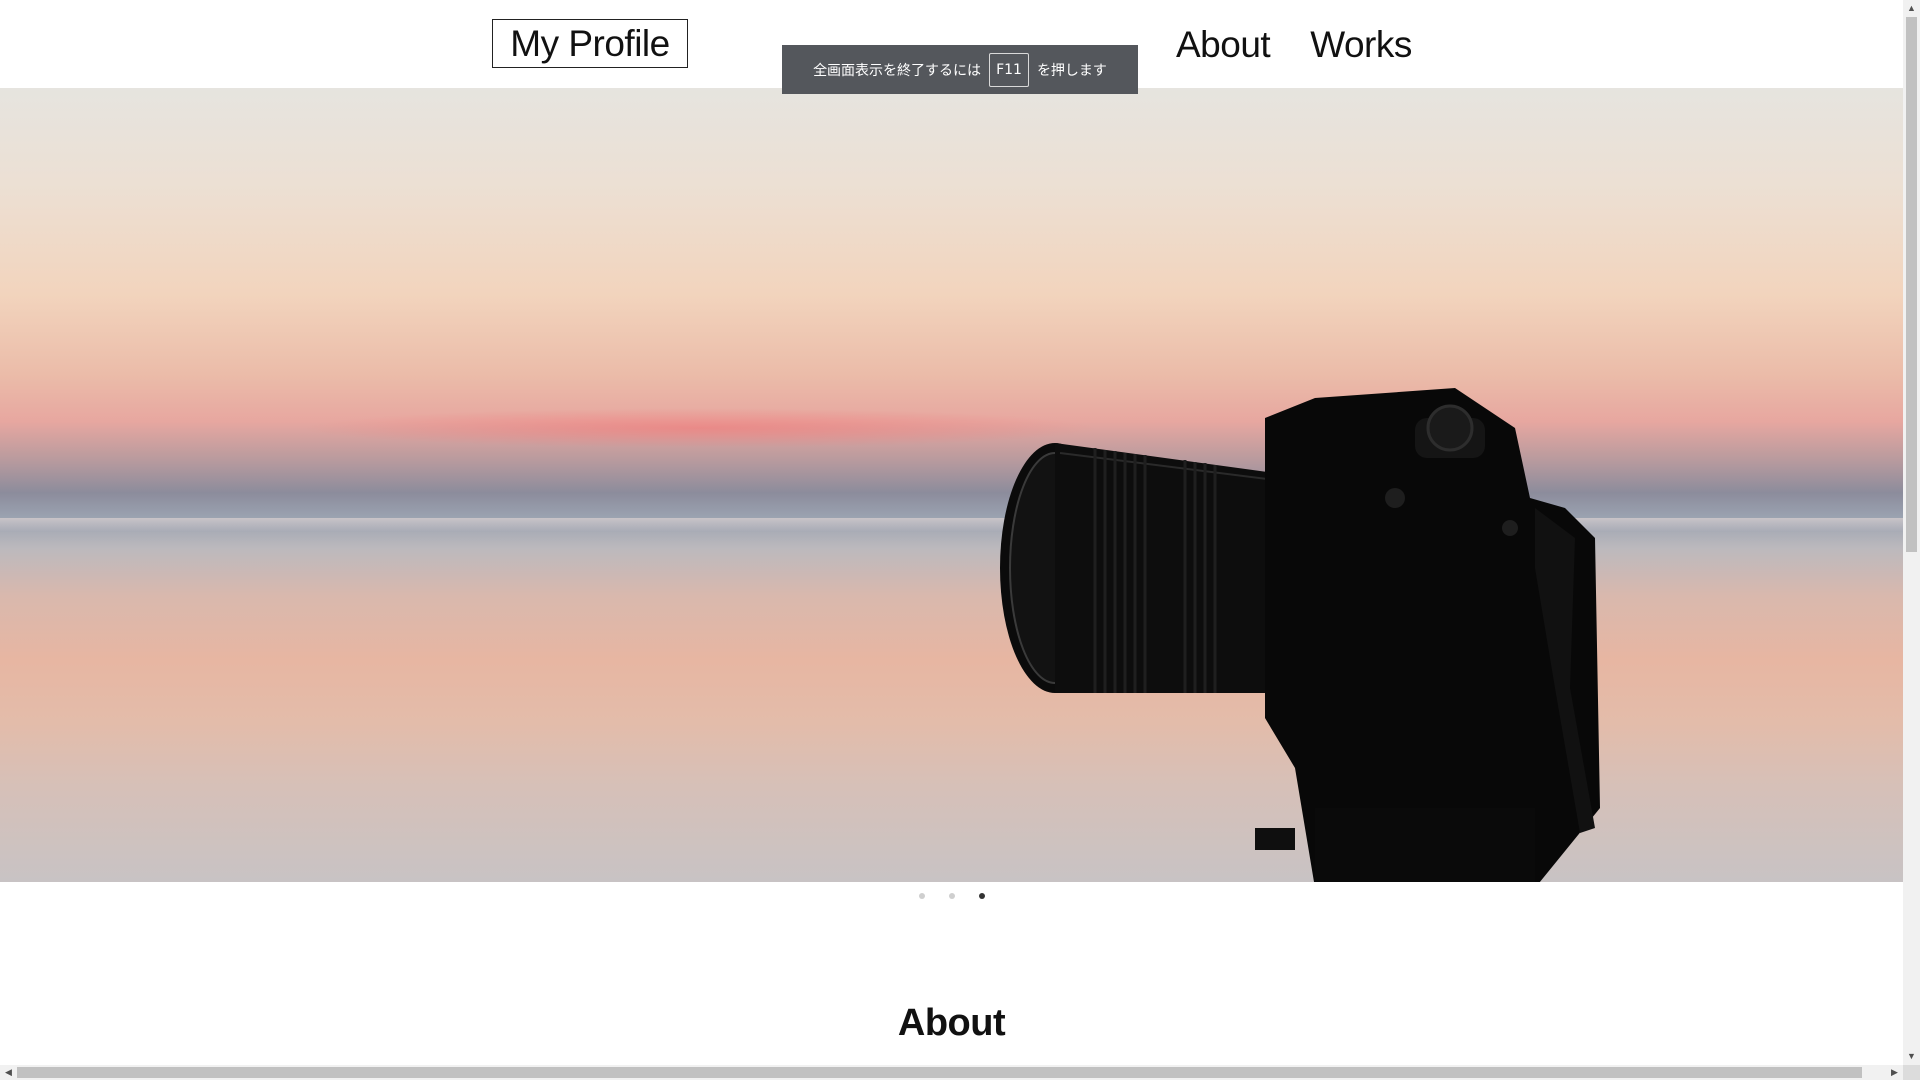 The height and width of the screenshot is (1080, 1920). I want to click on vertical-scrollbar: ▲ ▼, so click(1911, 532).